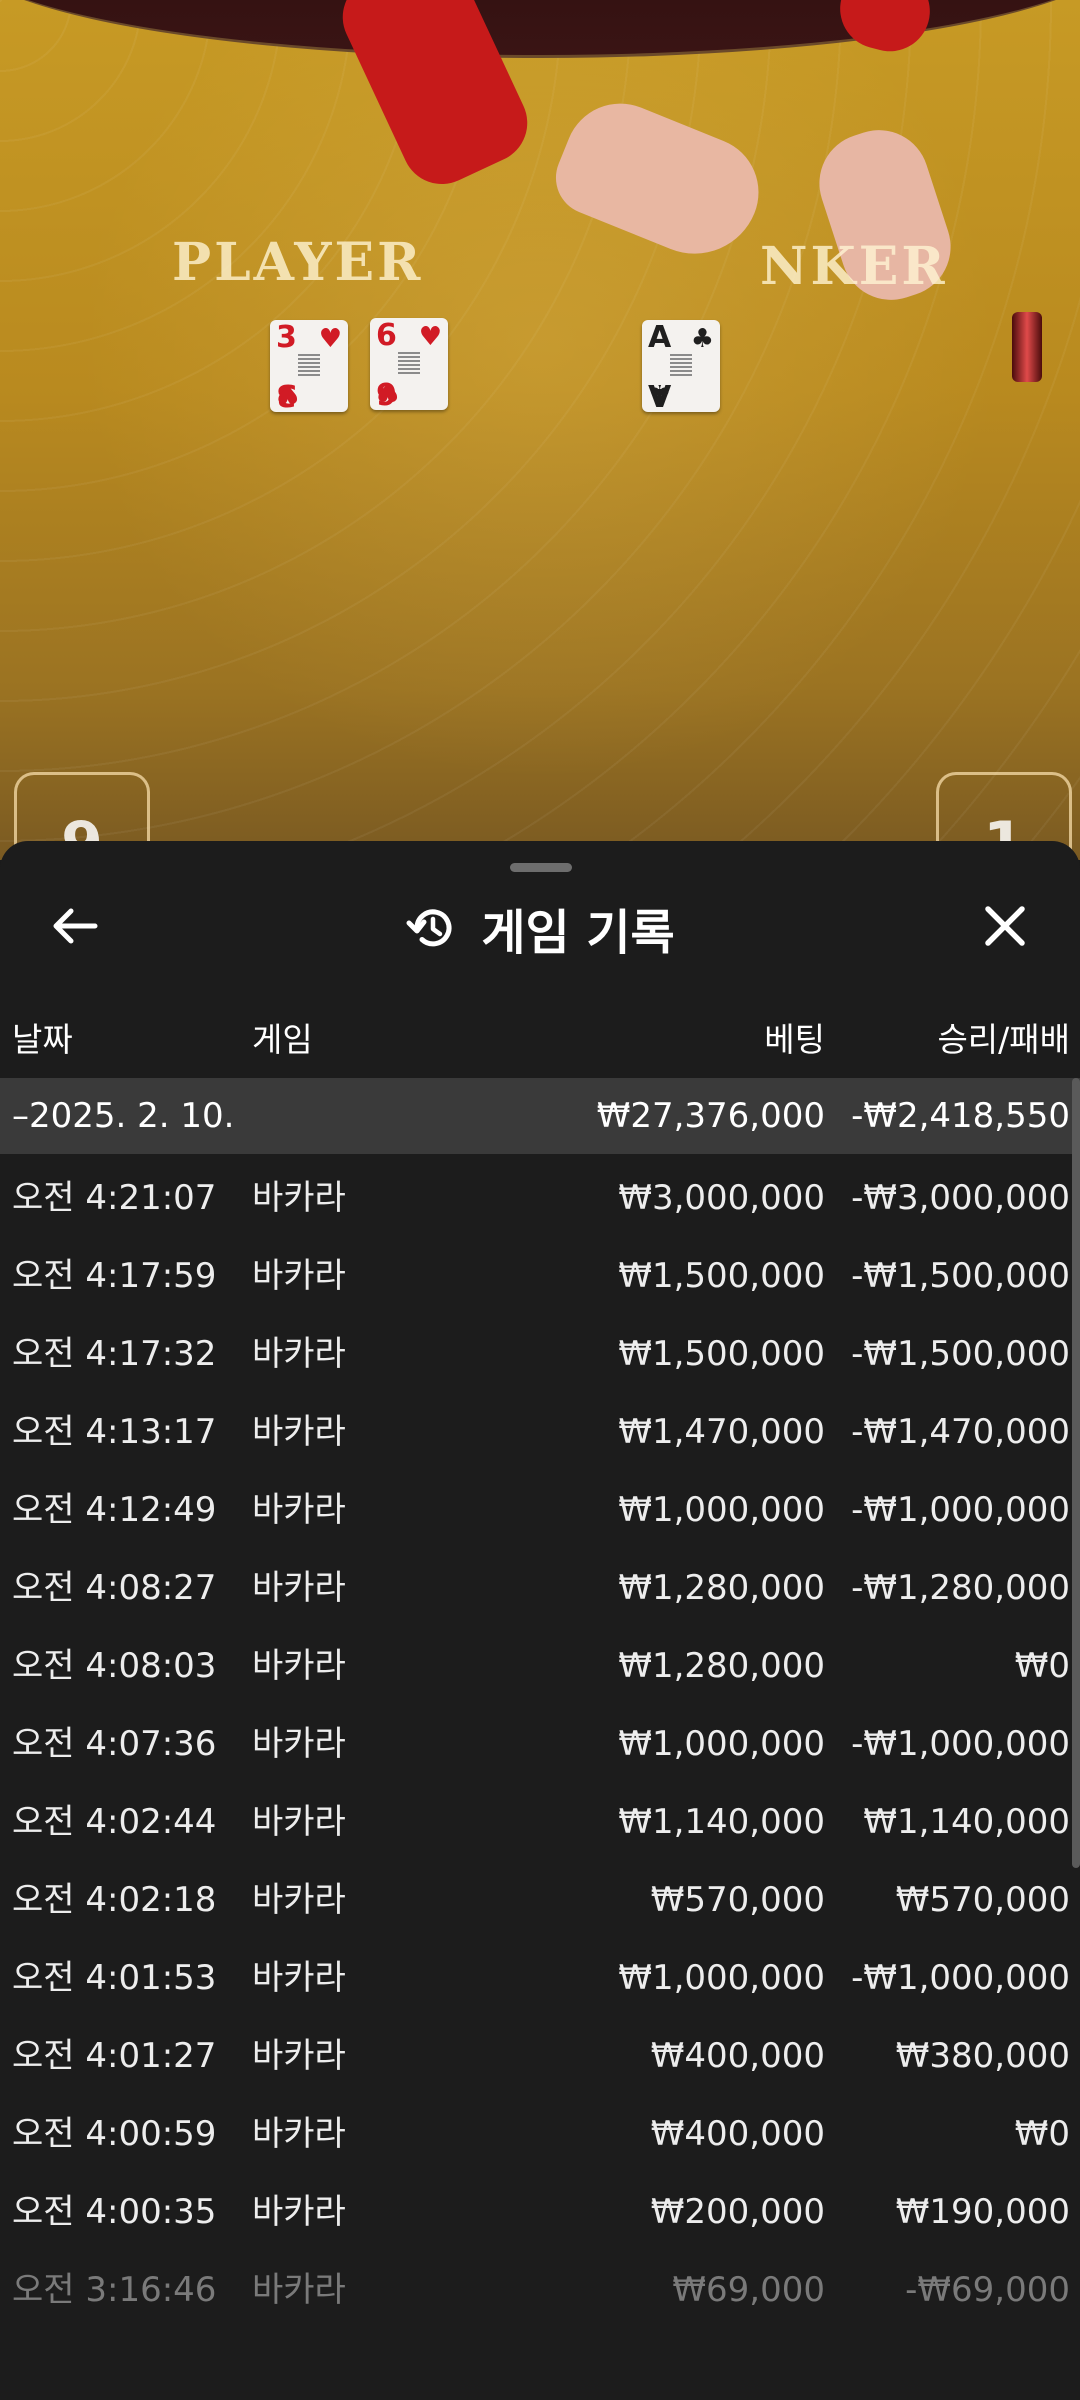 The width and height of the screenshot is (1080, 2400). Describe the element at coordinates (540, 1666) in the screenshot. I see `table-row: 오전 4:08:03 바카라 ₩1,280,000 ₩0` at that location.